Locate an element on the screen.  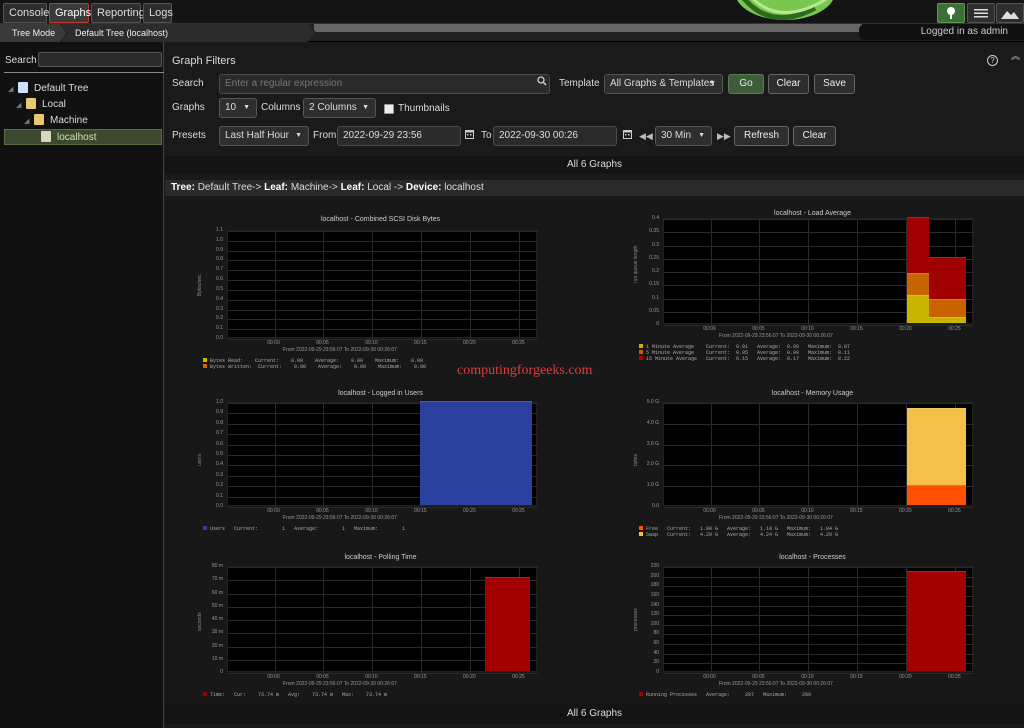
tree-item-machine: ◢ Machine is located at coordinates (94, 121).